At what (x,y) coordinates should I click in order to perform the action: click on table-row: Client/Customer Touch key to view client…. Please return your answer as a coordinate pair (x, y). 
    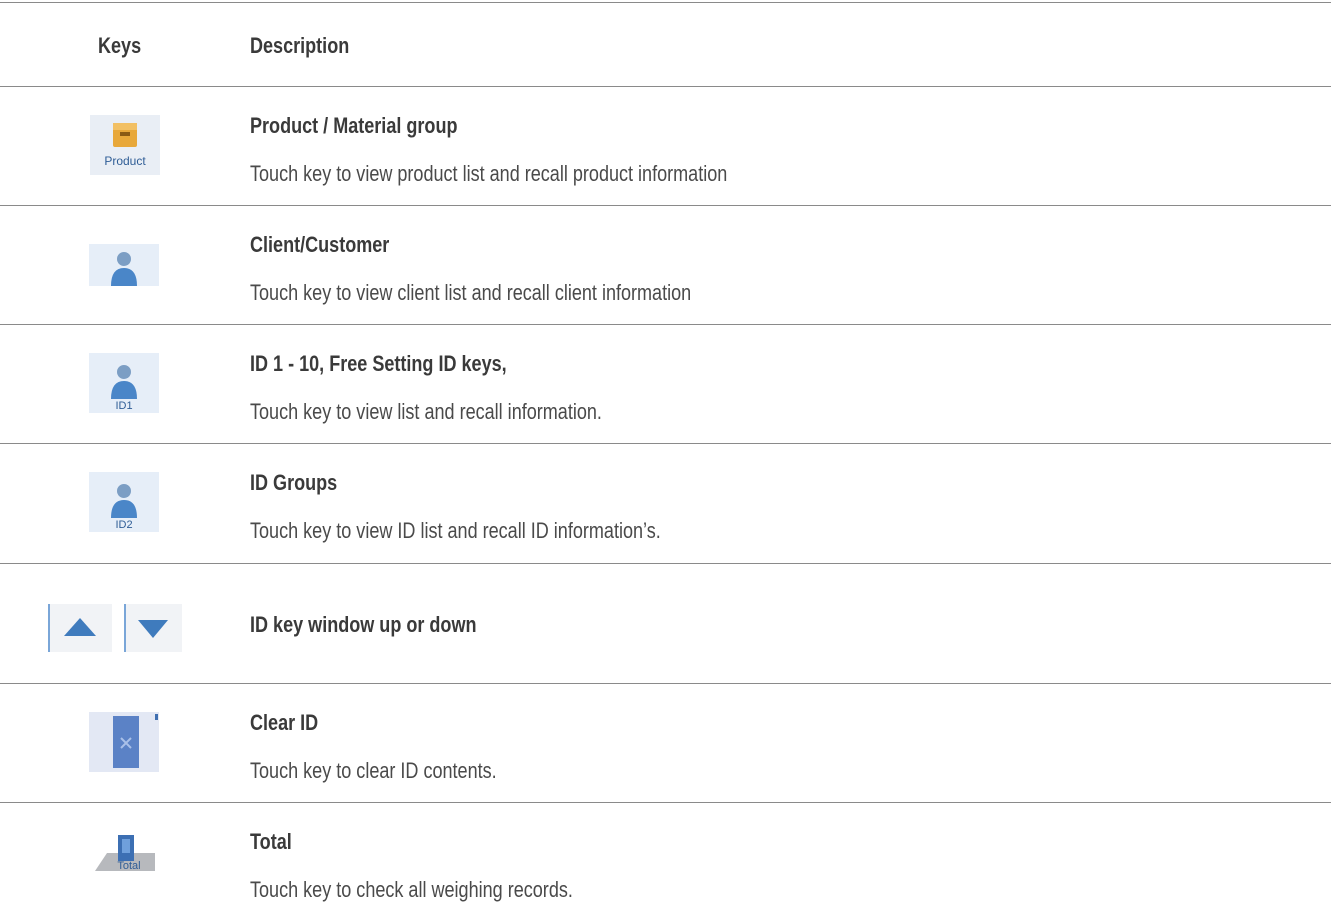
    Looking at the image, I should click on (665, 265).